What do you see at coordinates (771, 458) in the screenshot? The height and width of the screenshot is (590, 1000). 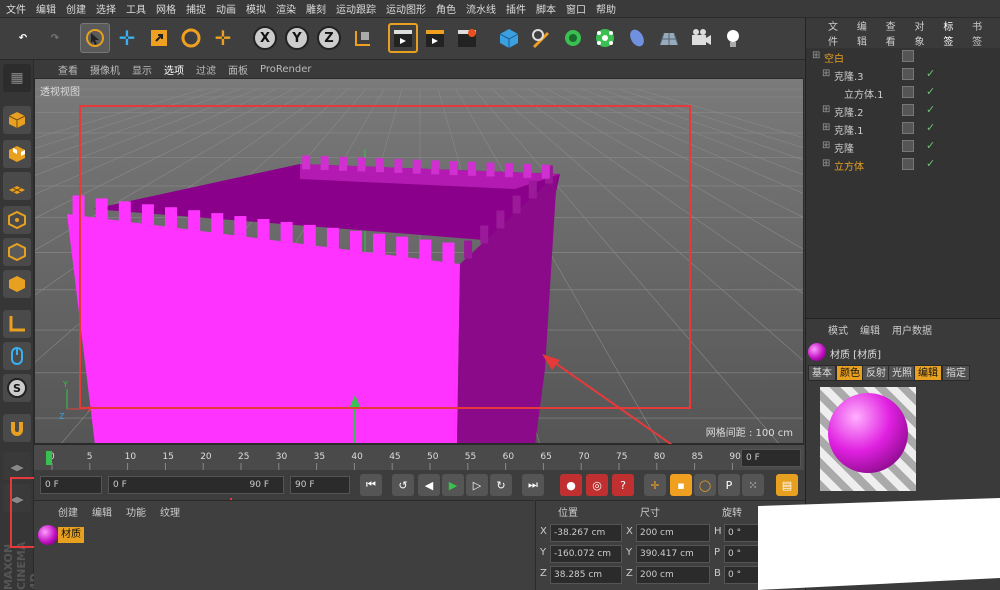 I see `current-frame-field: 0 F` at bounding box center [771, 458].